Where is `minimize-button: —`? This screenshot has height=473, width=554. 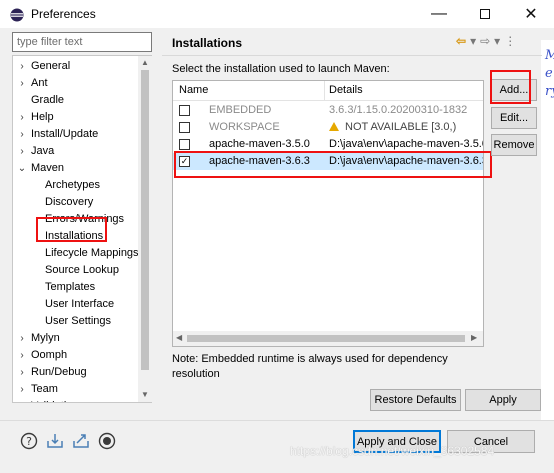 minimize-button: — is located at coordinates (439, 14).